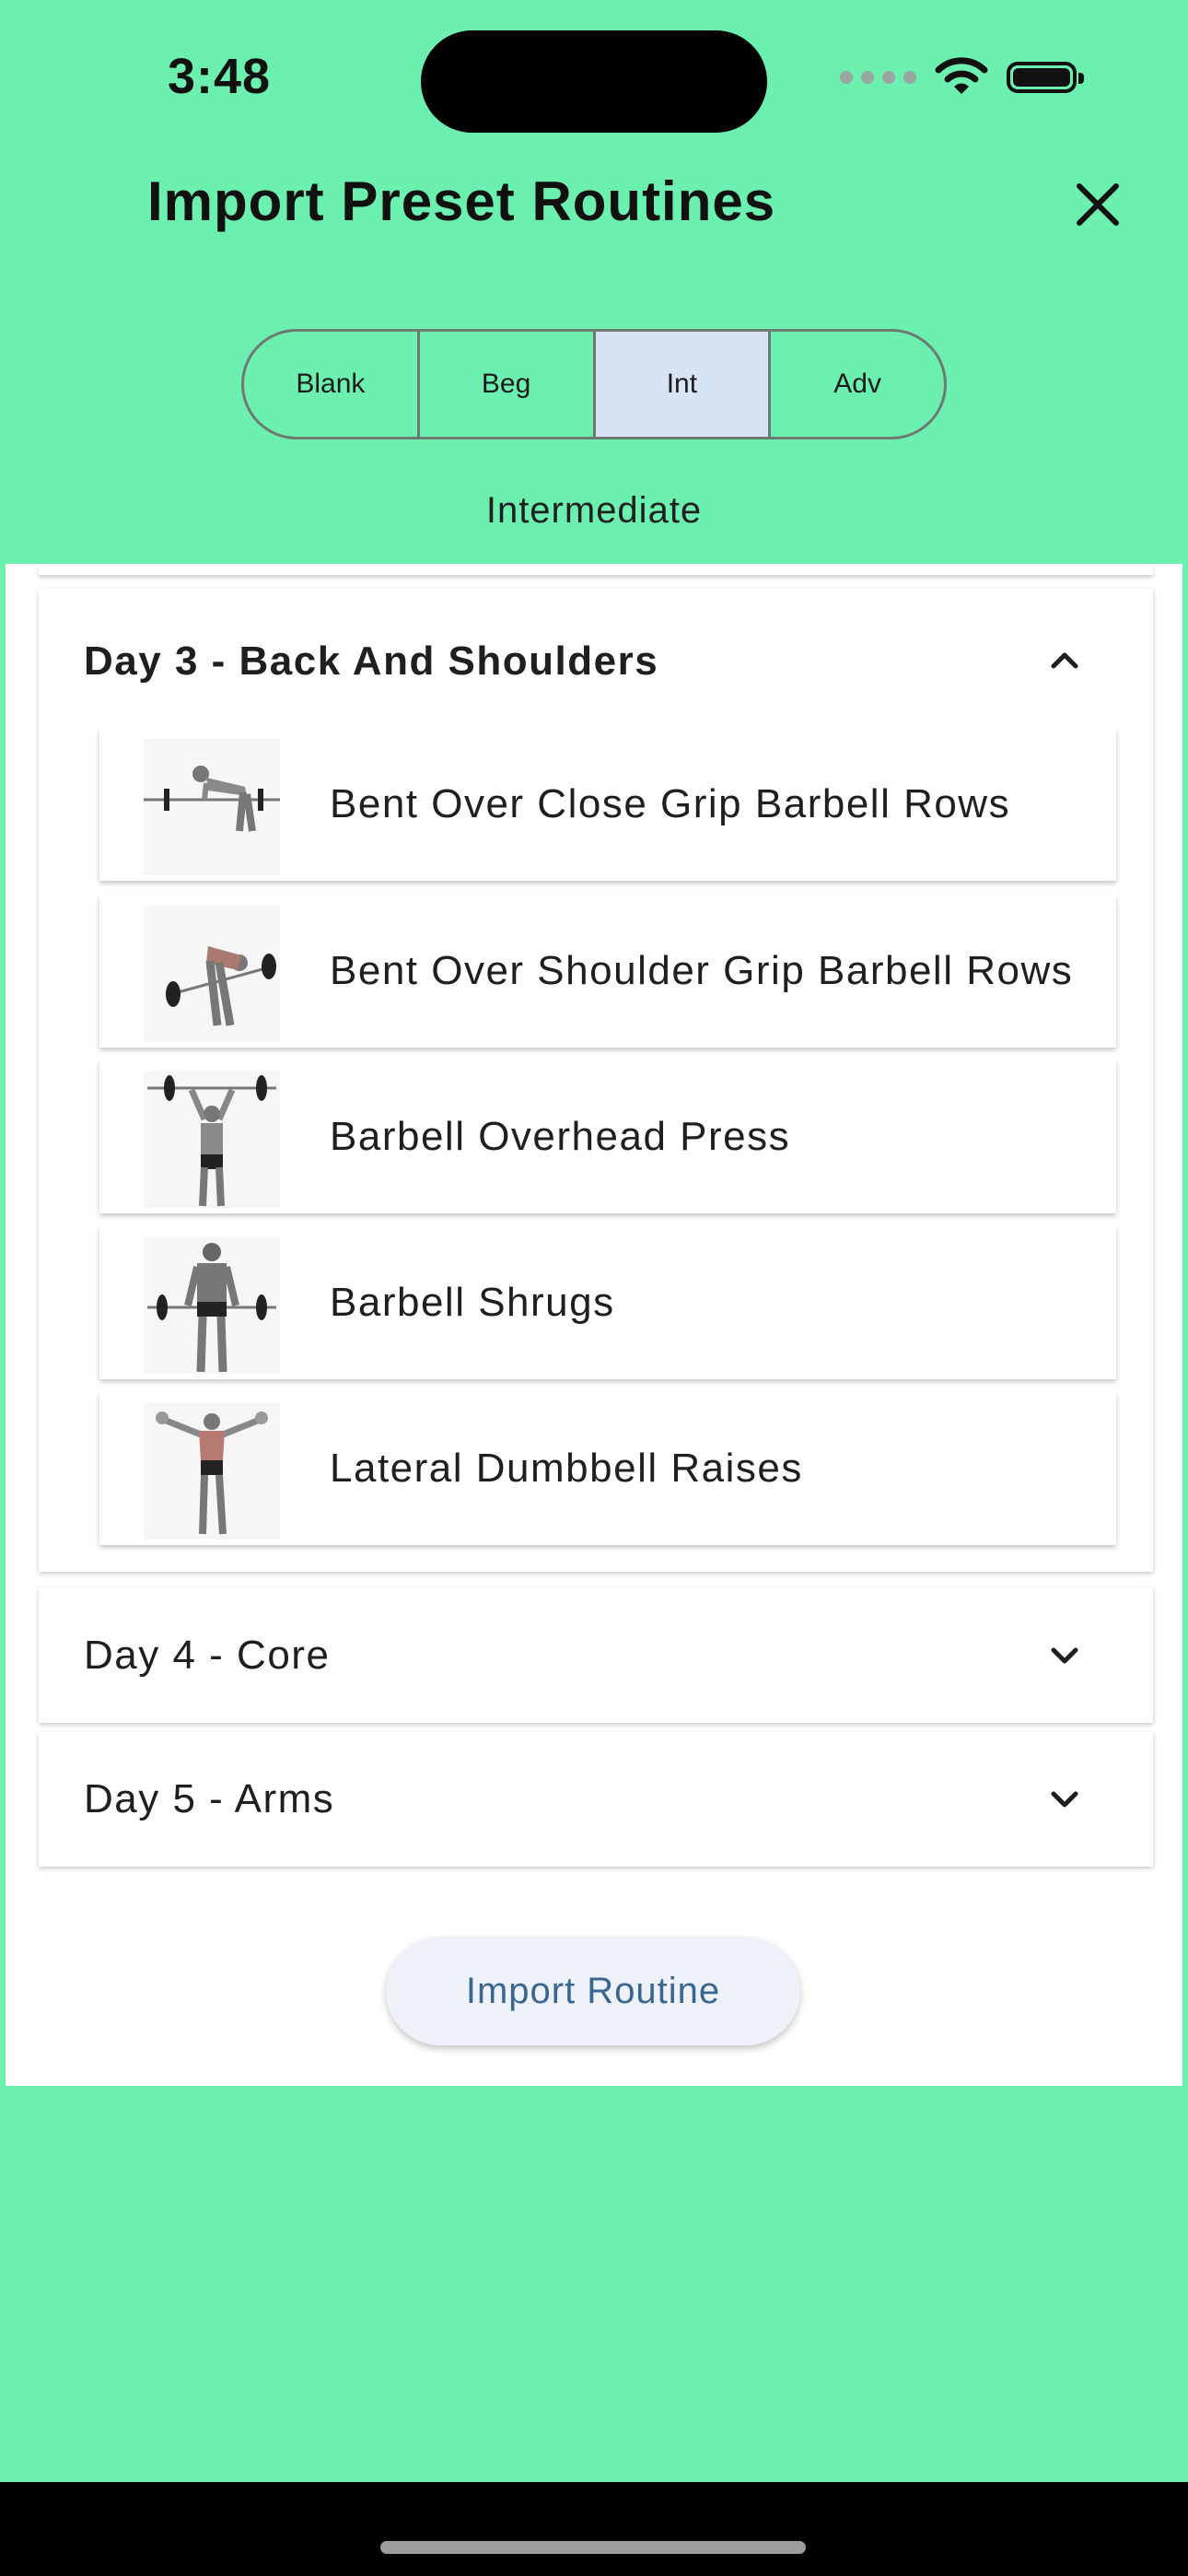  I want to click on page-title: Import Preset Routines, so click(461, 201).